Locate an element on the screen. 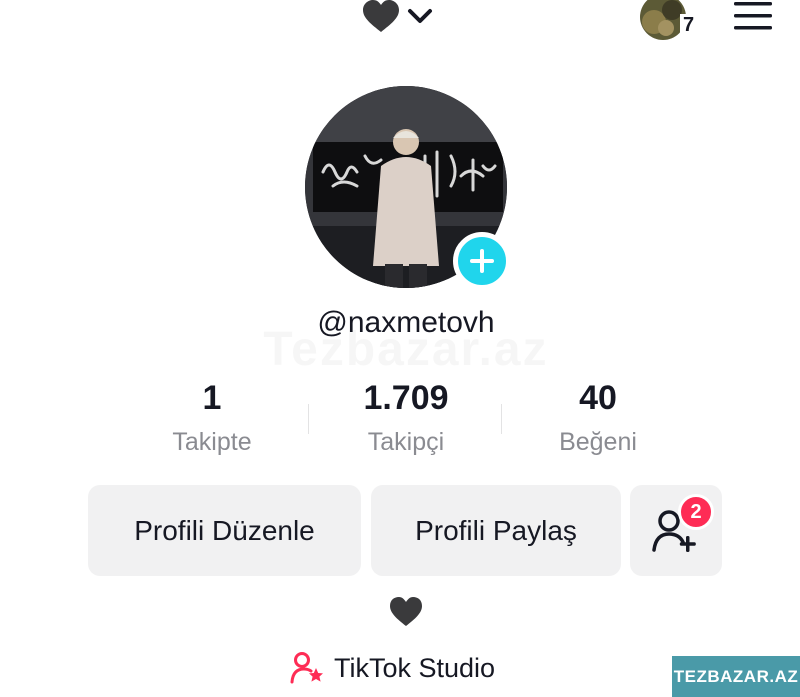  stat-following-label: Takipte is located at coordinates (212, 442).